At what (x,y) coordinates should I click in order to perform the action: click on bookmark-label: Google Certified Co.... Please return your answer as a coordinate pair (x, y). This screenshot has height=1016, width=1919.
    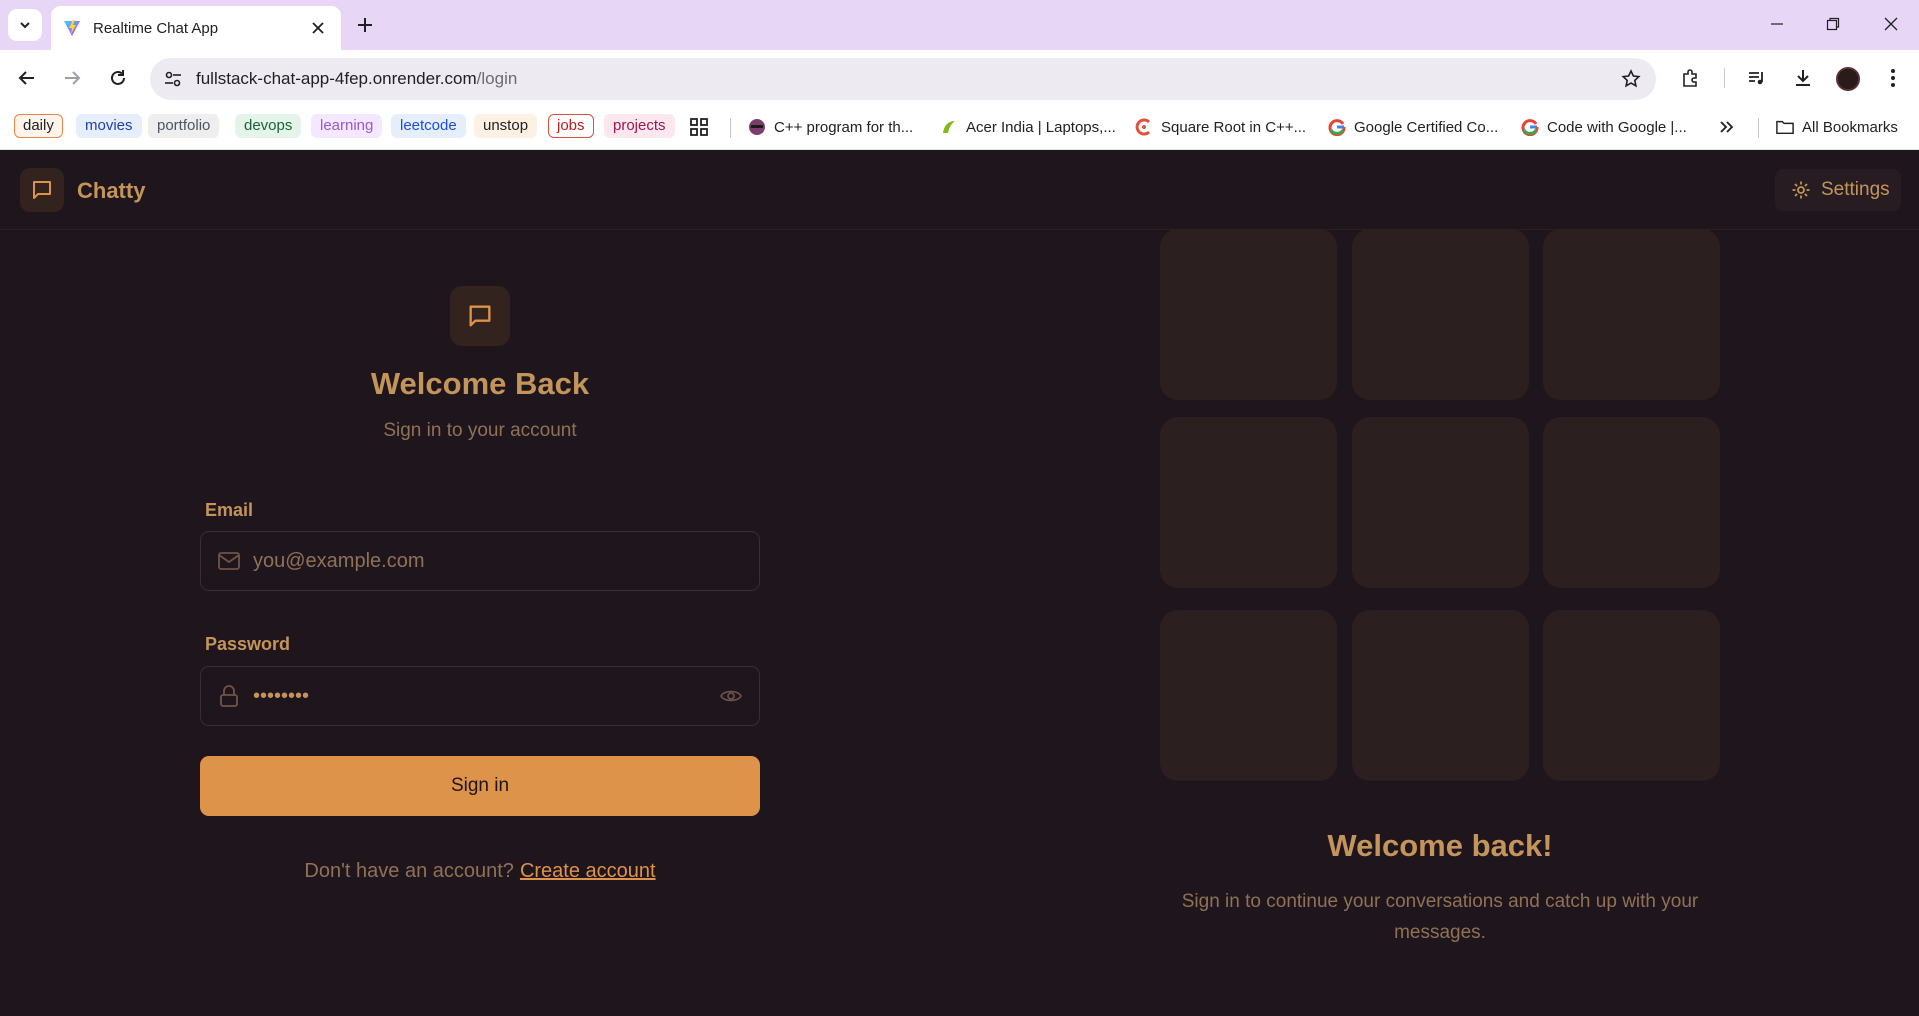
    Looking at the image, I should click on (1426, 127).